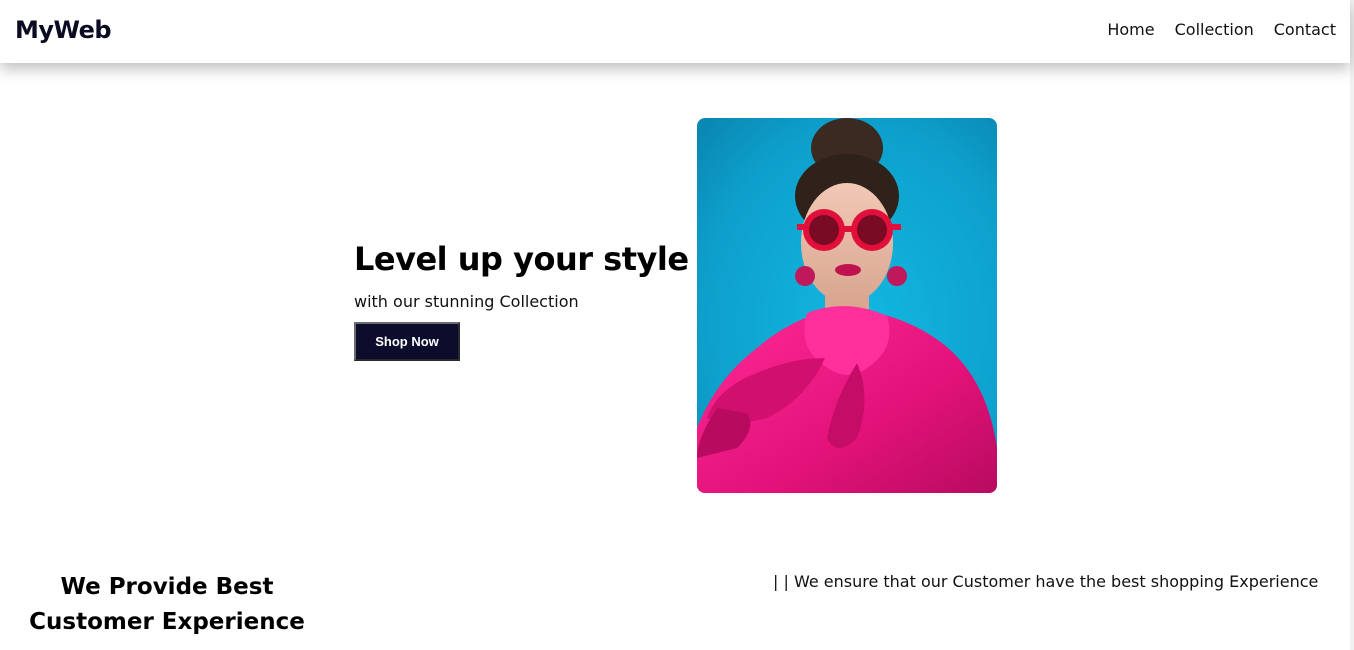  I want to click on nav-link-contact: Contact, so click(1305, 29).